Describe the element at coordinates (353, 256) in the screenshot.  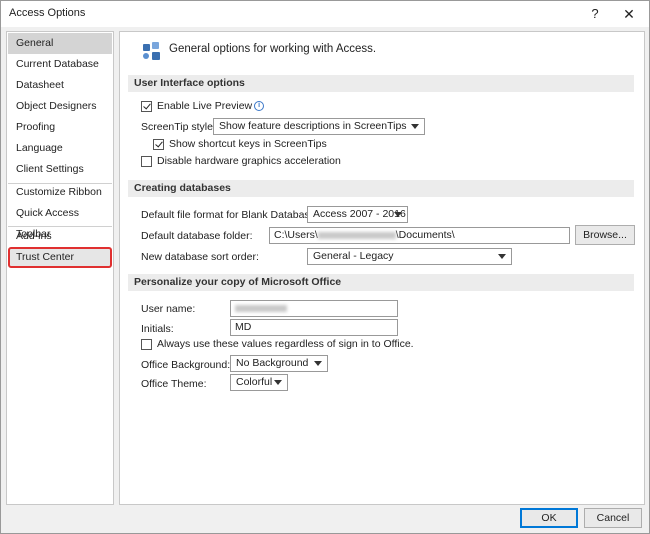
I see `sort-order-value: General - Legacy` at that location.